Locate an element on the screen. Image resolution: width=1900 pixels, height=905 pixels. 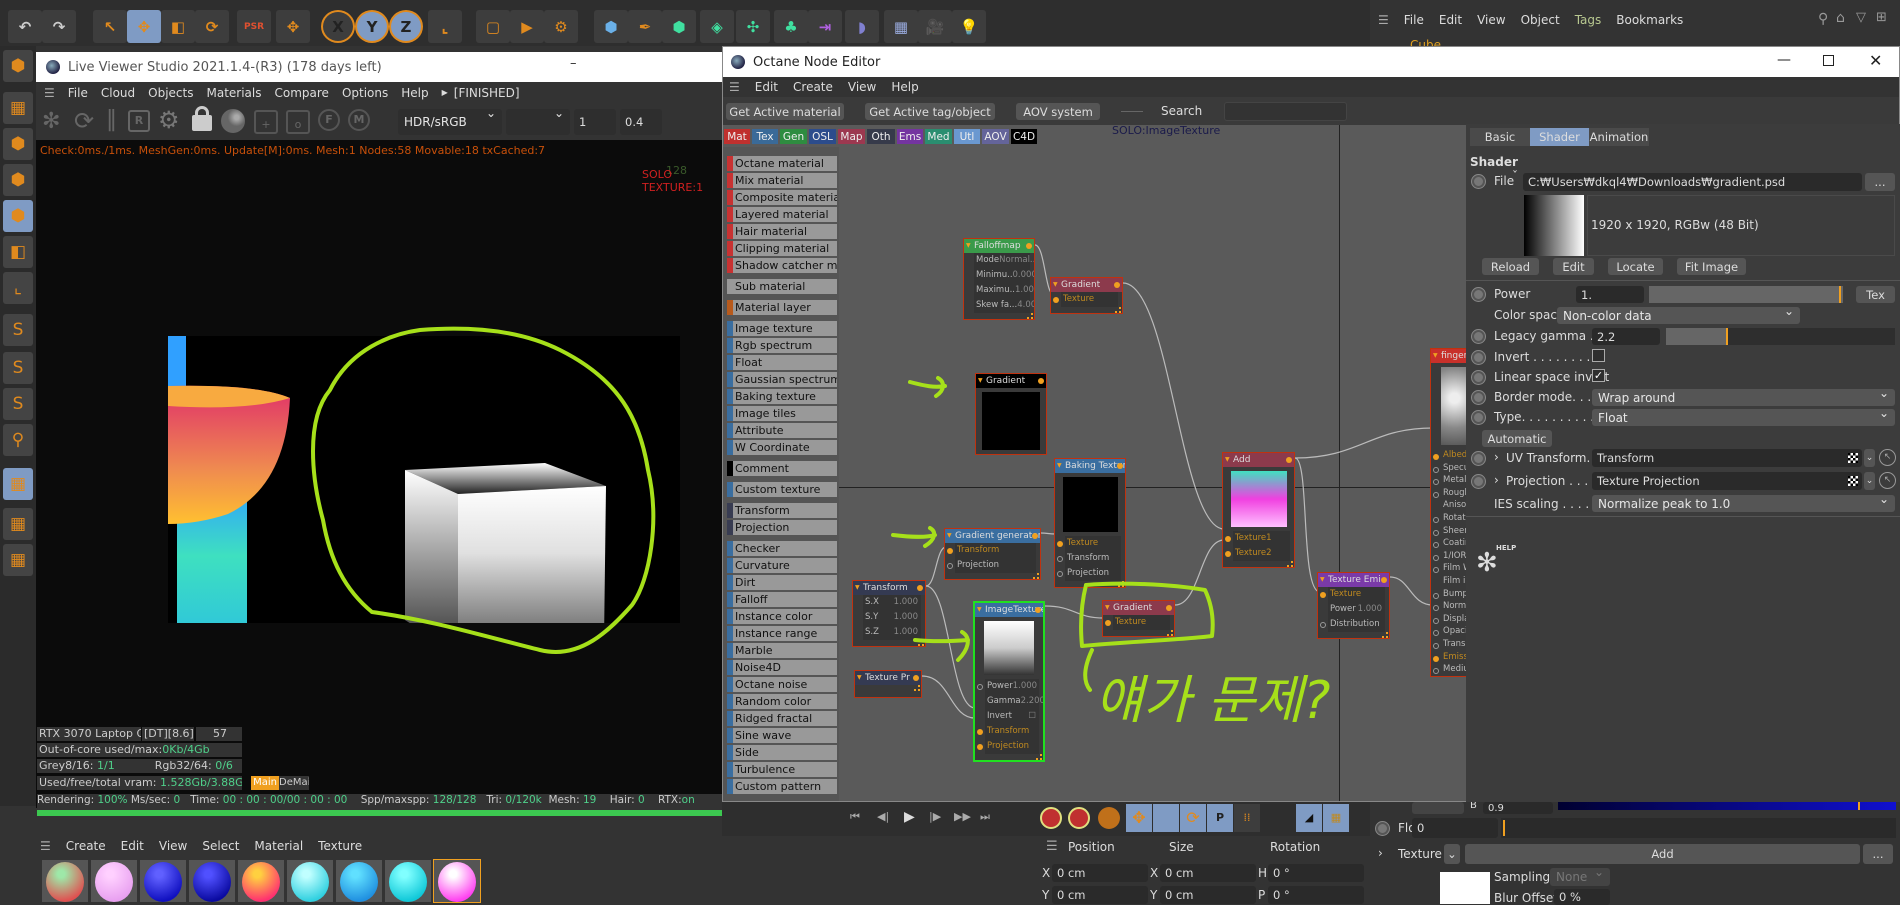
projection-radio is located at coordinates (1478, 481).